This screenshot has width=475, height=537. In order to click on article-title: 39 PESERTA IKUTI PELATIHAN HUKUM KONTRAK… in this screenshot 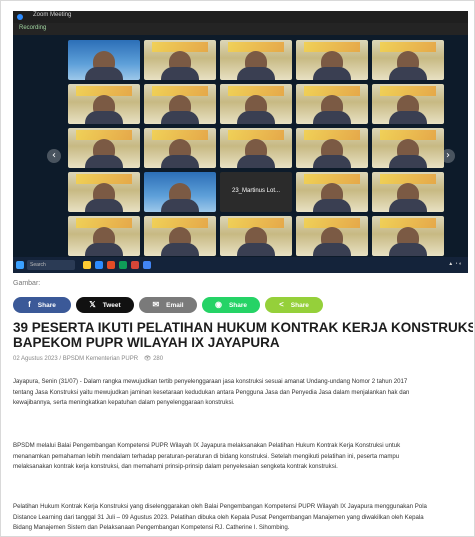, I will do `click(243, 335)`.